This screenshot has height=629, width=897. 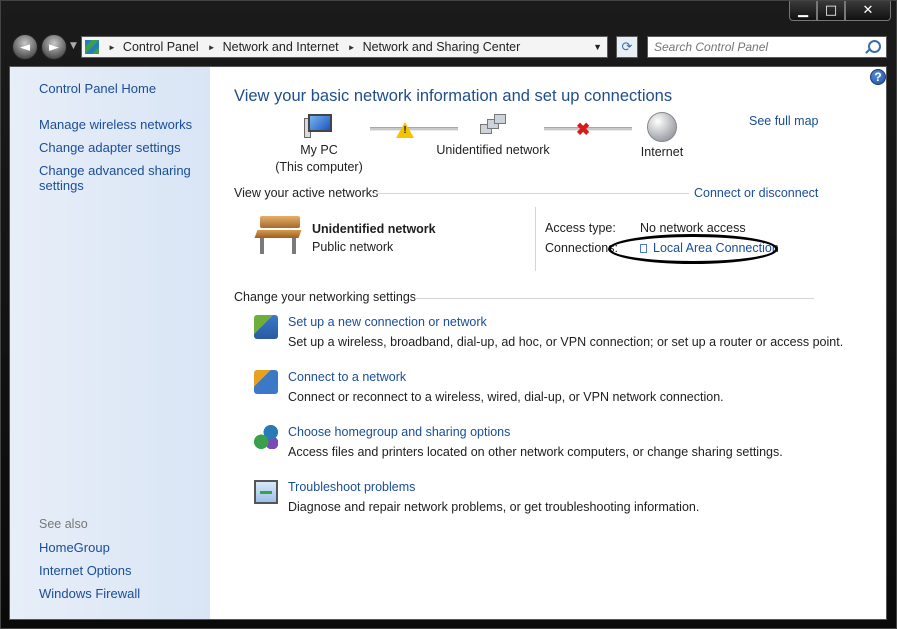 What do you see at coordinates (387, 322) in the screenshot?
I see `set-up-connection-link: Set up a new connection or network` at bounding box center [387, 322].